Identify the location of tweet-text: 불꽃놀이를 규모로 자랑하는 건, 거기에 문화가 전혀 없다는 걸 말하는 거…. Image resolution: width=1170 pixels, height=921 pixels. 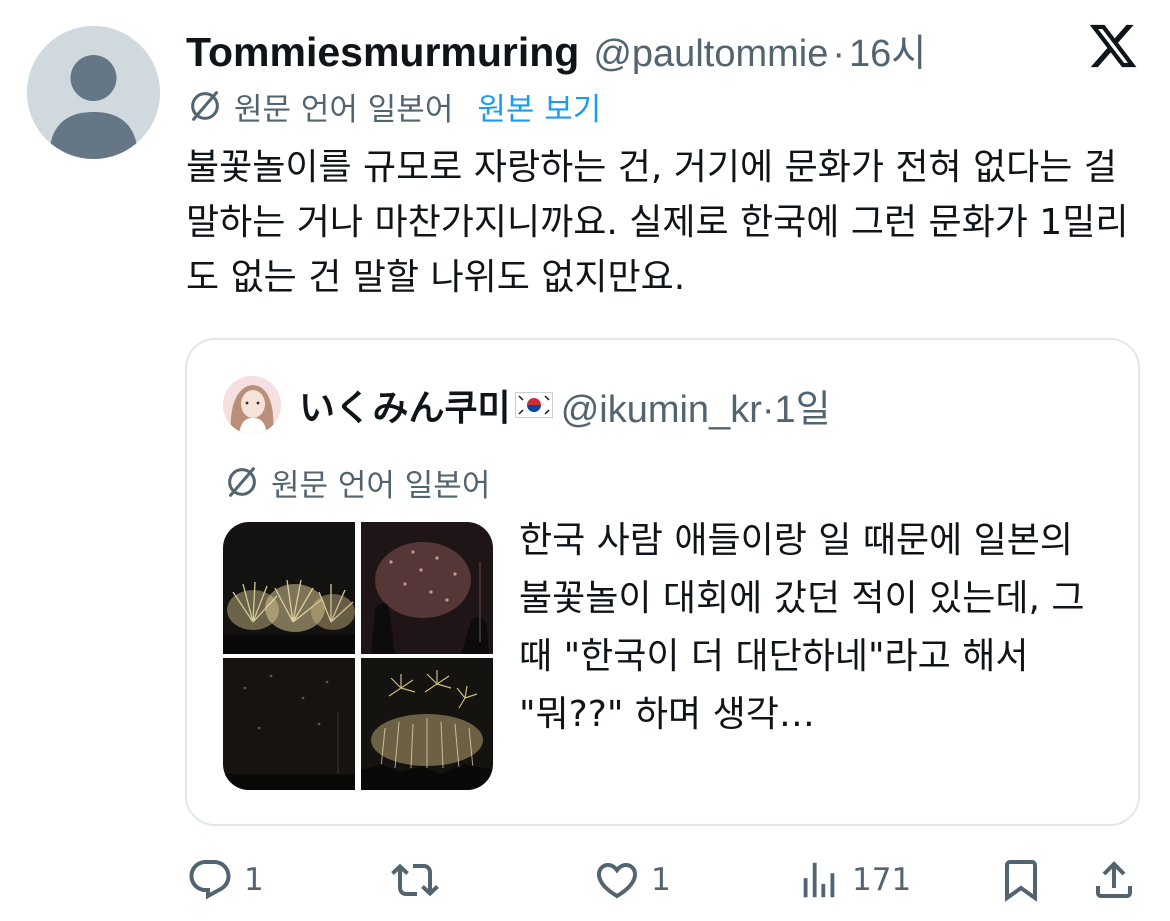
(657, 222).